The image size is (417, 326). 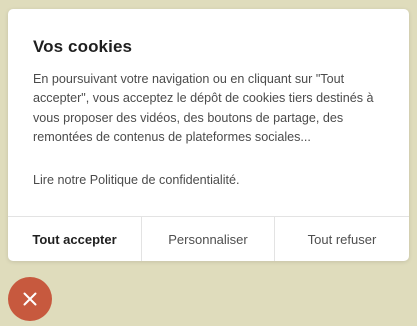 What do you see at coordinates (136, 180) in the screenshot?
I see `privacy-policy-link: Lire notre Politique de confidentialité.` at bounding box center [136, 180].